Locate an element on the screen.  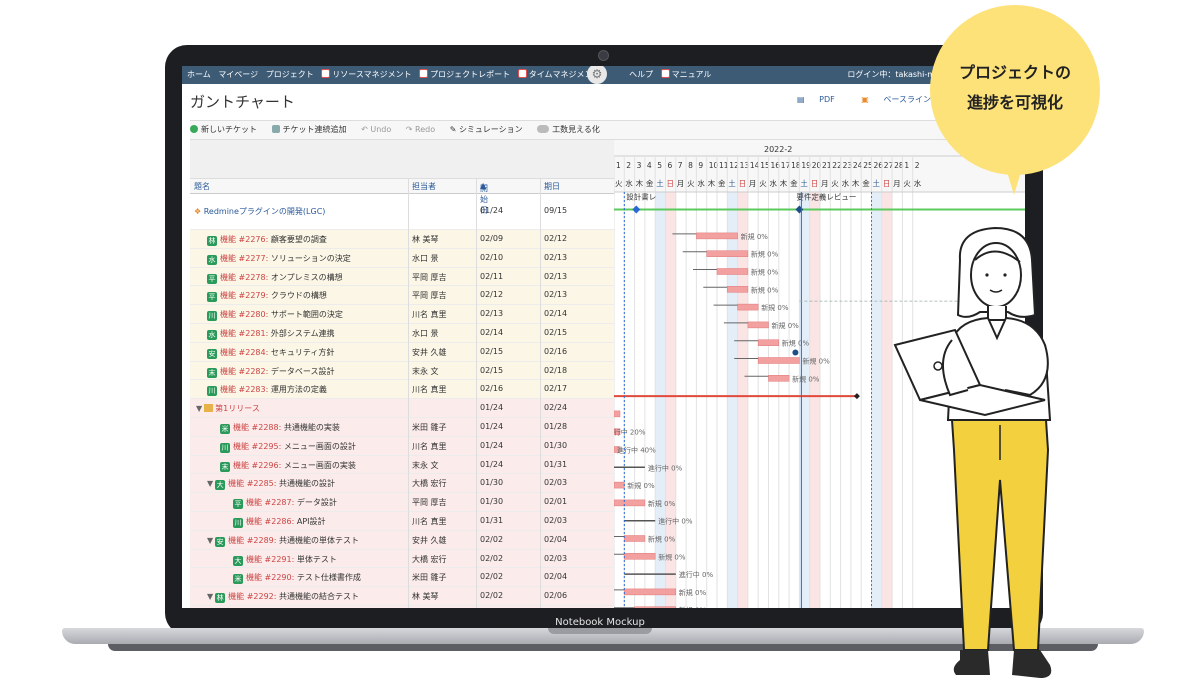
weekend-column is located at coordinates (670, 400).